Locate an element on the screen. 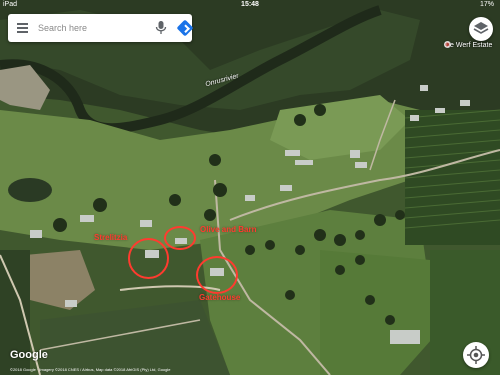  search-bar is located at coordinates (101, 28).